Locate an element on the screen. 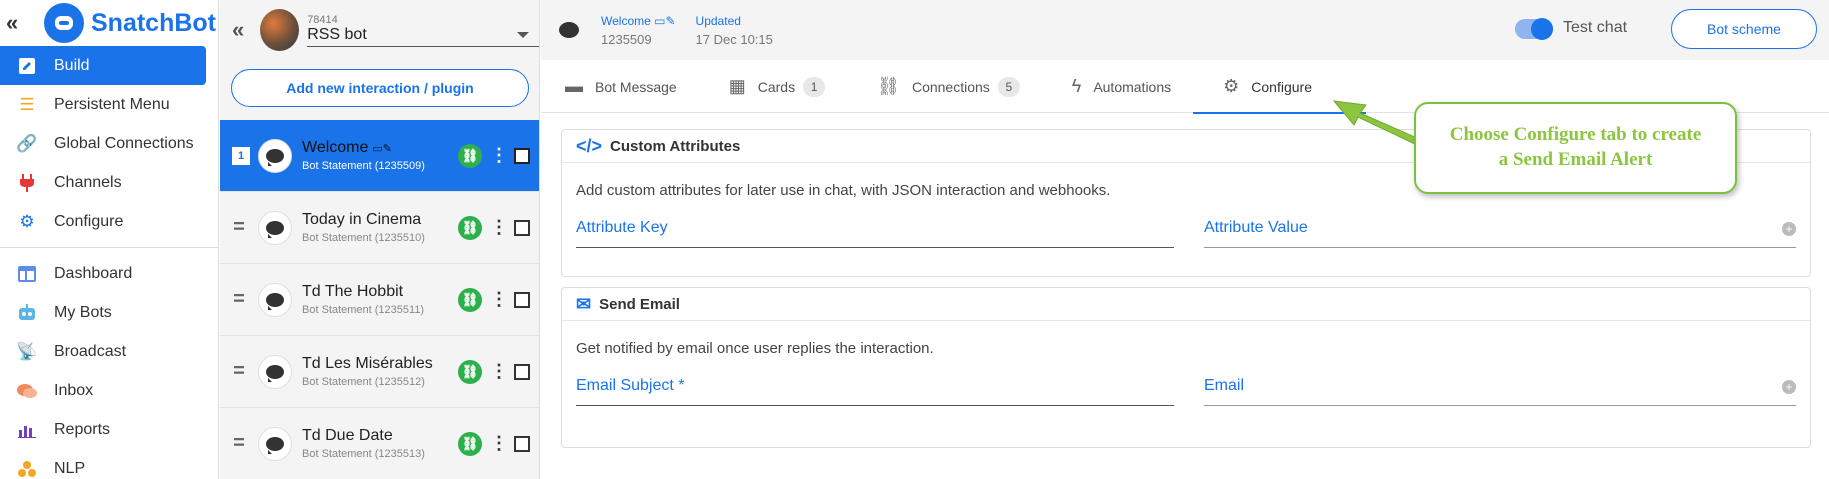 The image size is (1829, 479). callout-line-2: a Send Email Alert is located at coordinates (1575, 159).